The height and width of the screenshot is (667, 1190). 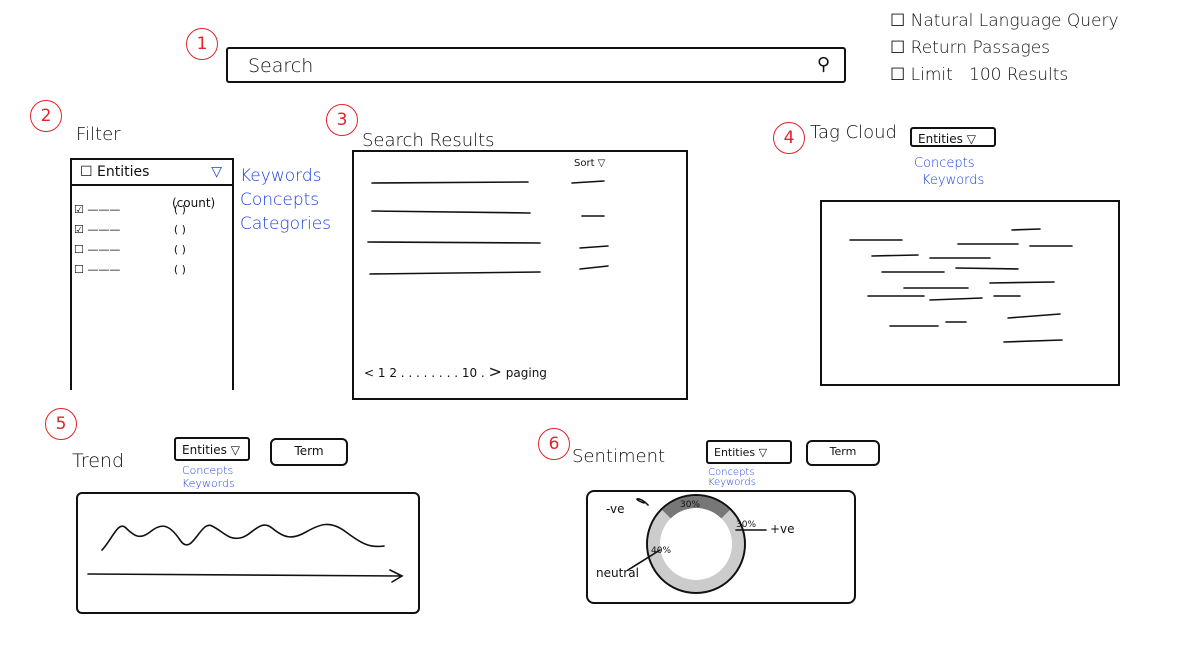 I want to click on result-lines, so click(x=488, y=227).